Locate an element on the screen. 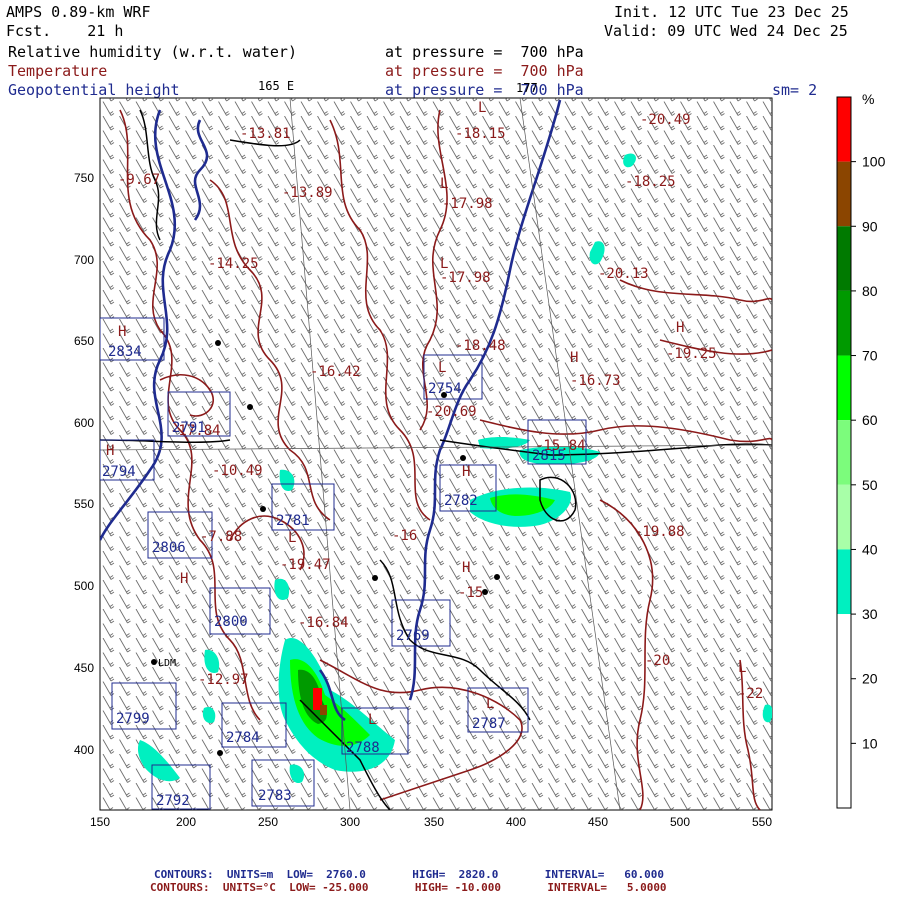 The height and width of the screenshot is (900, 900). temp-label: -16 is located at coordinates (404, 536).